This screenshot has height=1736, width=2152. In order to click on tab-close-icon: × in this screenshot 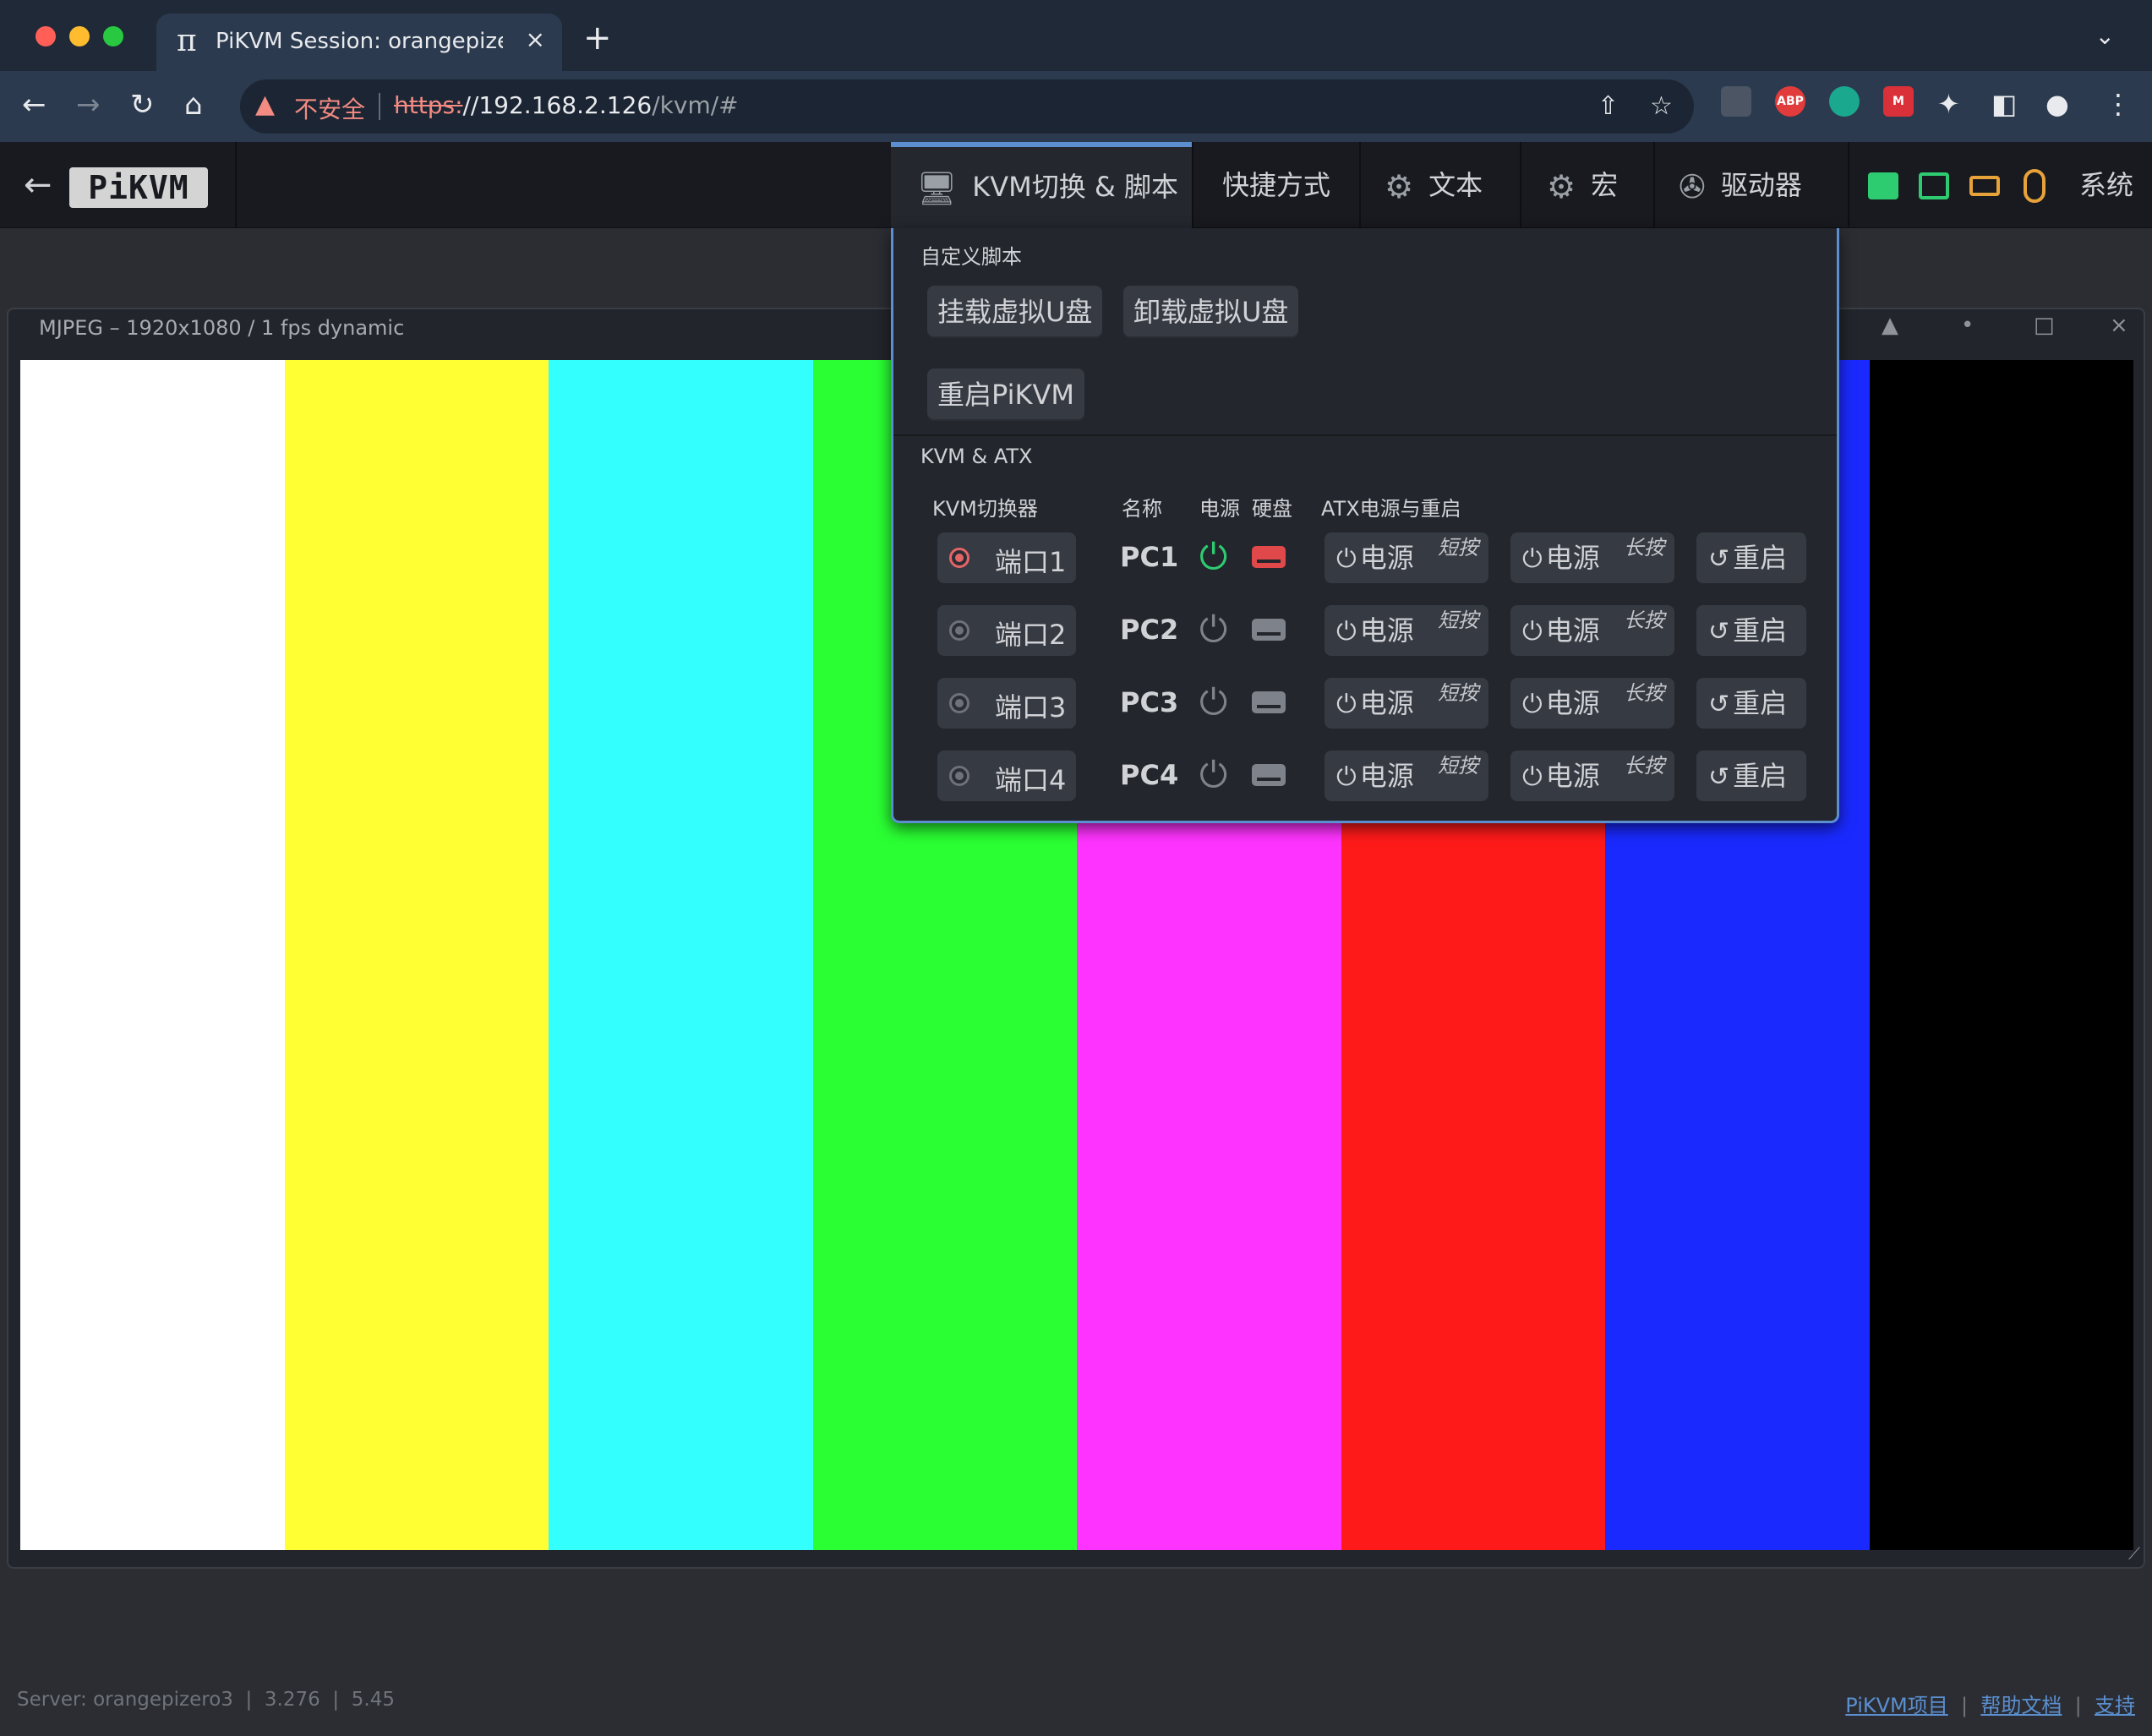, I will do `click(535, 39)`.